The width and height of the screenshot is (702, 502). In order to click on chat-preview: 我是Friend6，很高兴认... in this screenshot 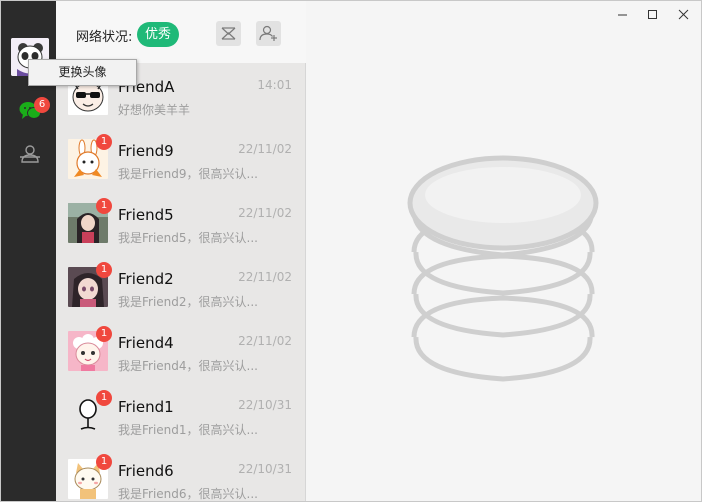, I will do `click(188, 494)`.